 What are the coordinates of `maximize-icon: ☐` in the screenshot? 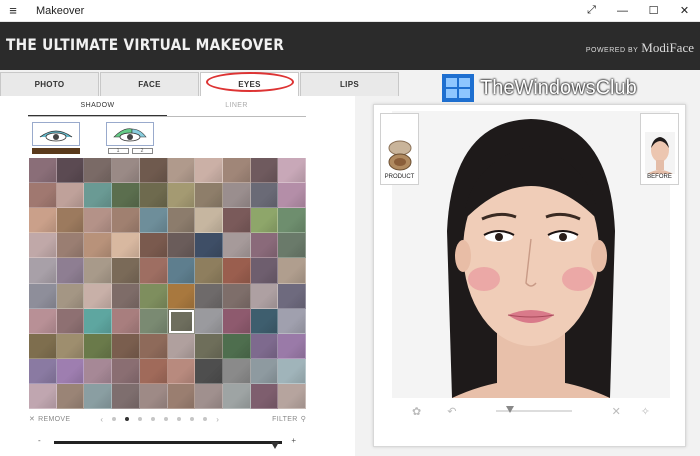 It's located at (653, 11).